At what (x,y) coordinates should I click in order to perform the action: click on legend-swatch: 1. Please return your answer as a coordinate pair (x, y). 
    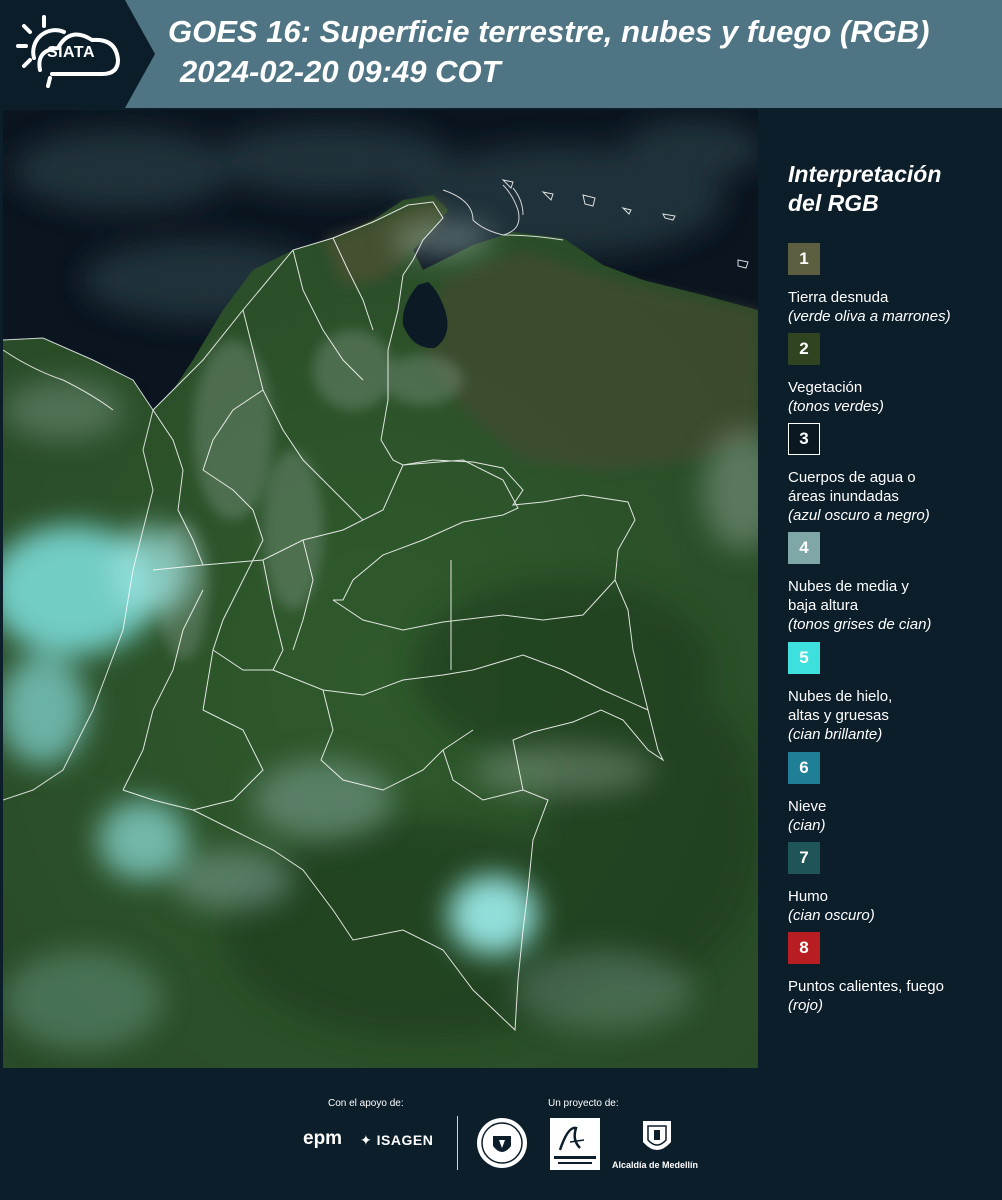
    Looking at the image, I should click on (804, 259).